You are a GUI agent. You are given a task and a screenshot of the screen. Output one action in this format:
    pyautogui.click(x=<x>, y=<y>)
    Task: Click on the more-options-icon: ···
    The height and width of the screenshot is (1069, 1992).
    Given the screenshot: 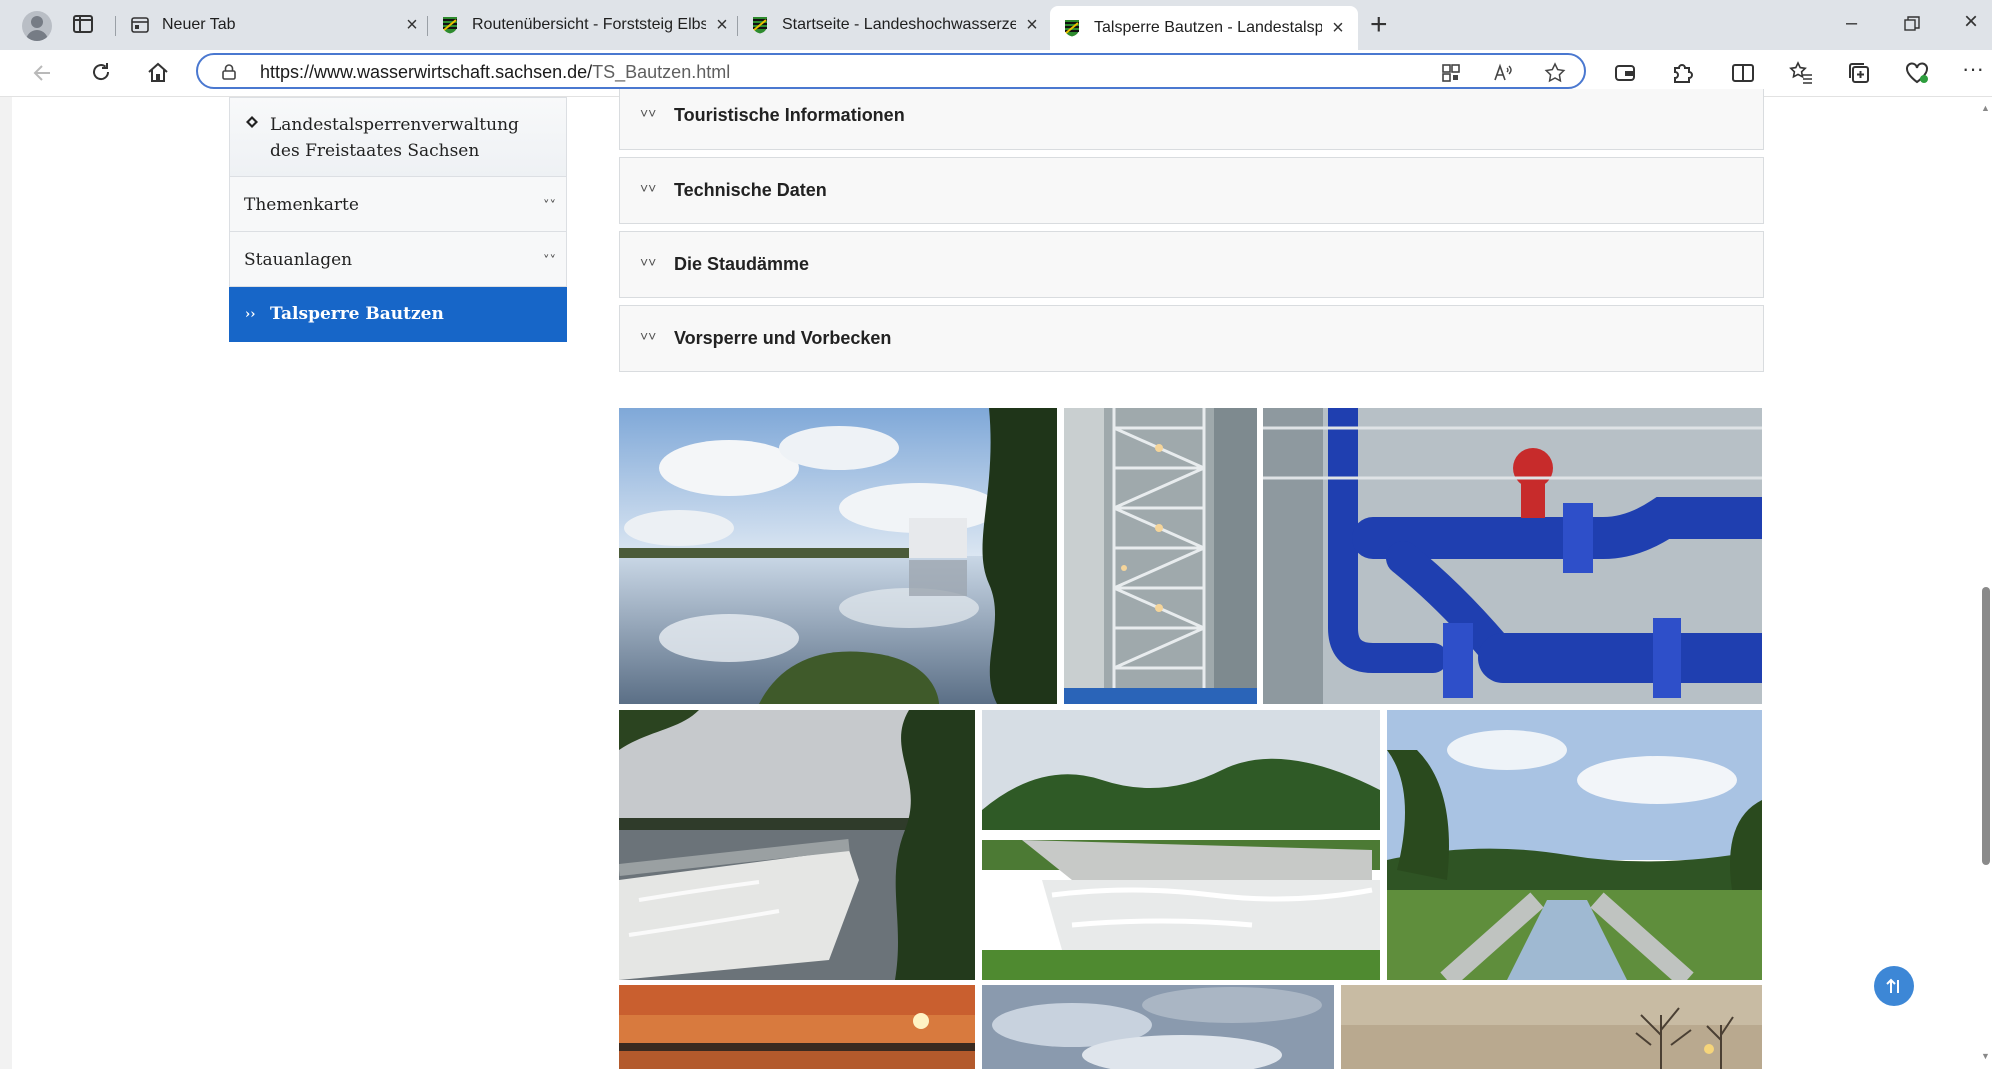 What is the action you would take?
    pyautogui.click(x=1973, y=69)
    